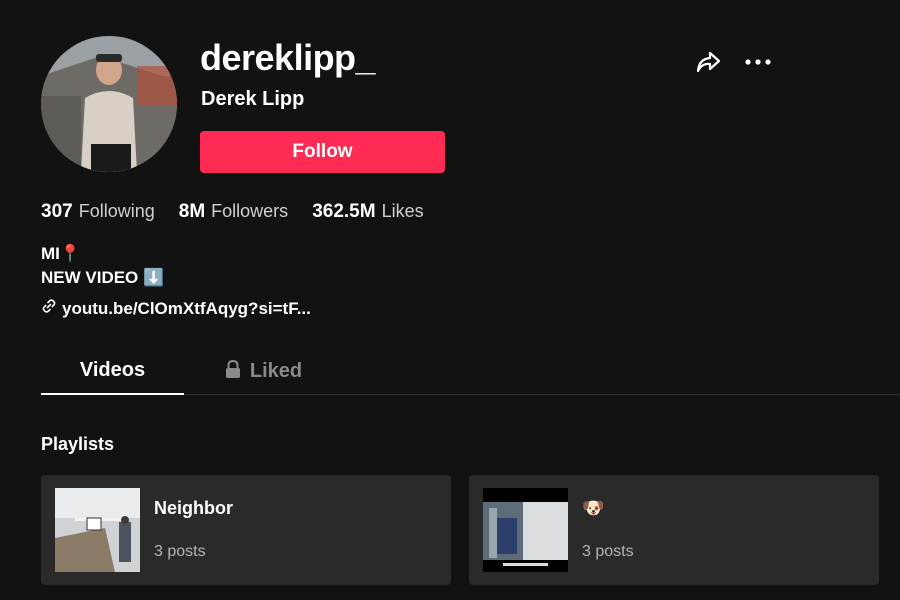  I want to click on bio-line-1: MI📍, so click(61, 253).